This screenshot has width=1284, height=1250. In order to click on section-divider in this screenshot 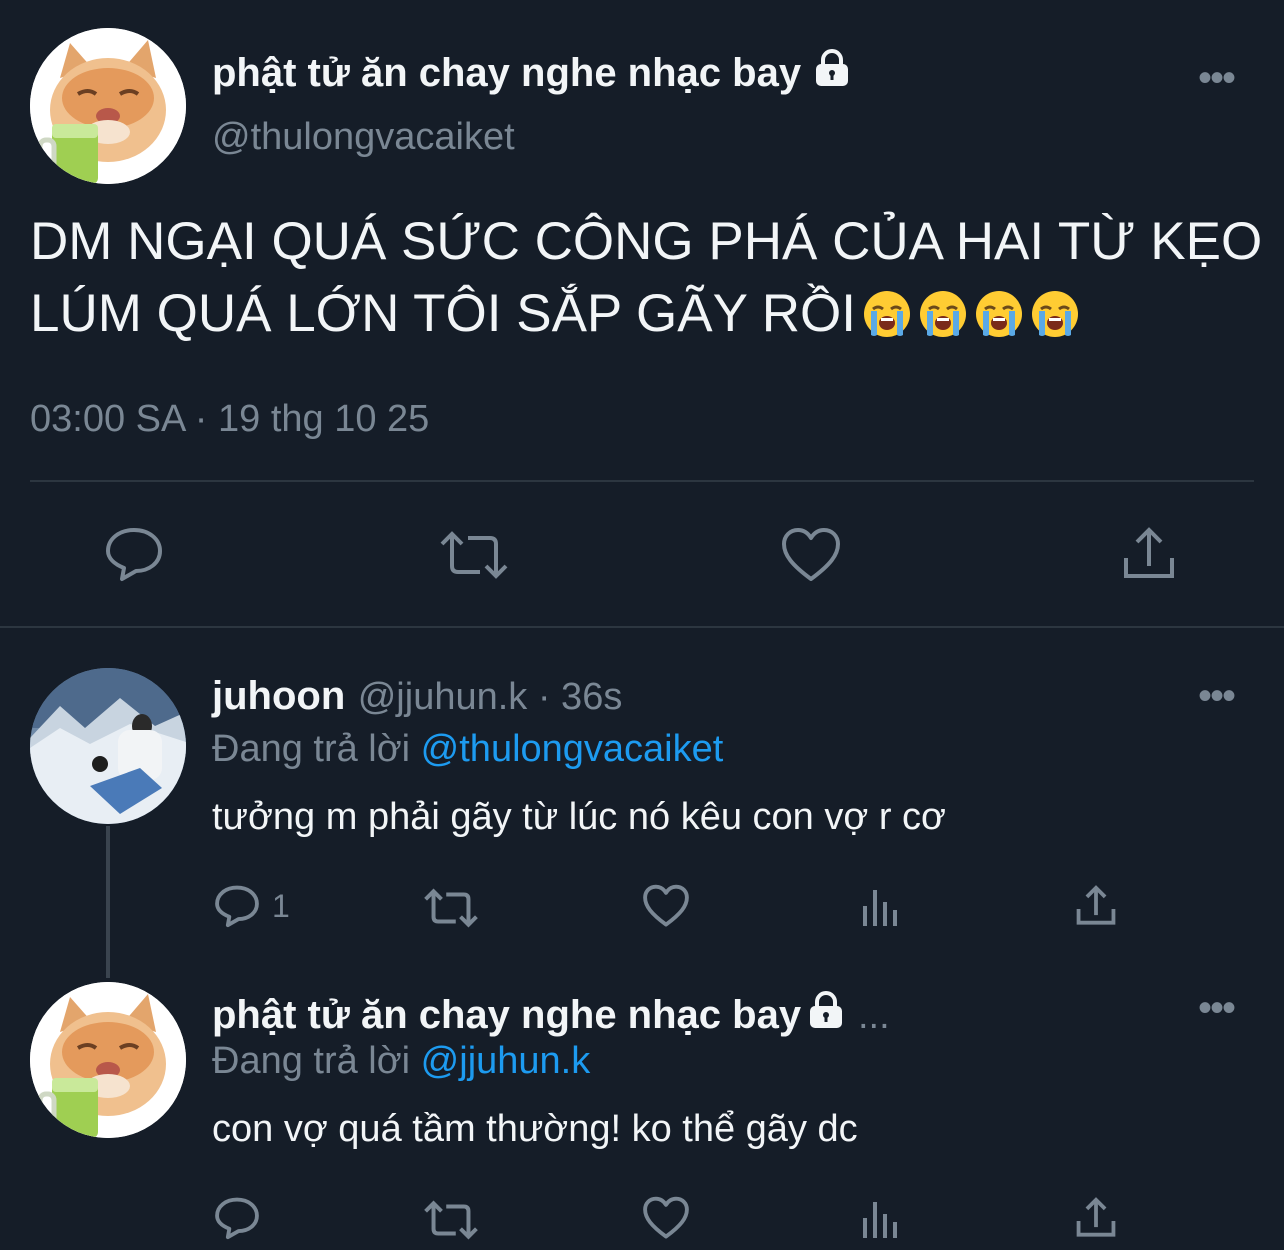, I will do `click(642, 627)`.